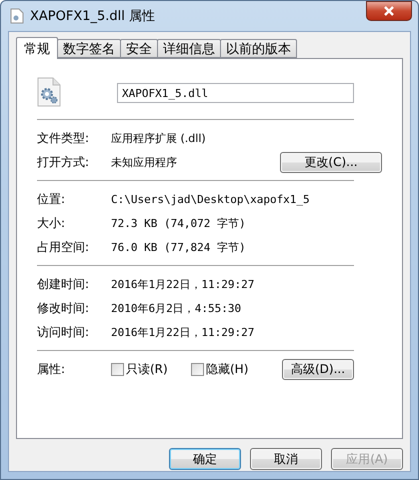 Image resolution: width=419 pixels, height=480 pixels. Describe the element at coordinates (93, 16) in the screenshot. I see `window-title: XAPOFX1_5.dll 属性` at that location.